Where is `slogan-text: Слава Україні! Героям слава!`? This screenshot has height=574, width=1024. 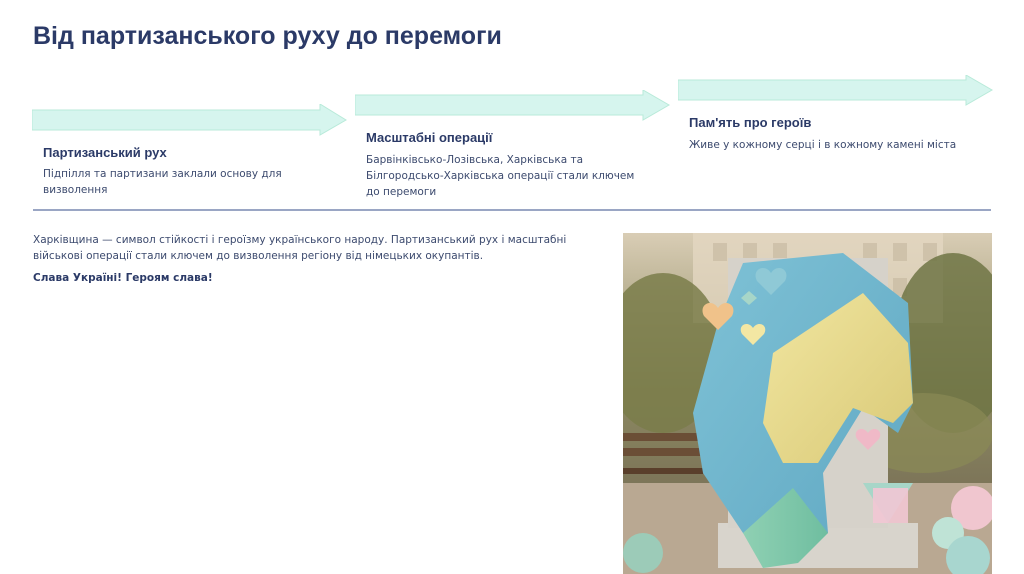 slogan-text: Слава Україні! Героям слава! is located at coordinates (123, 278).